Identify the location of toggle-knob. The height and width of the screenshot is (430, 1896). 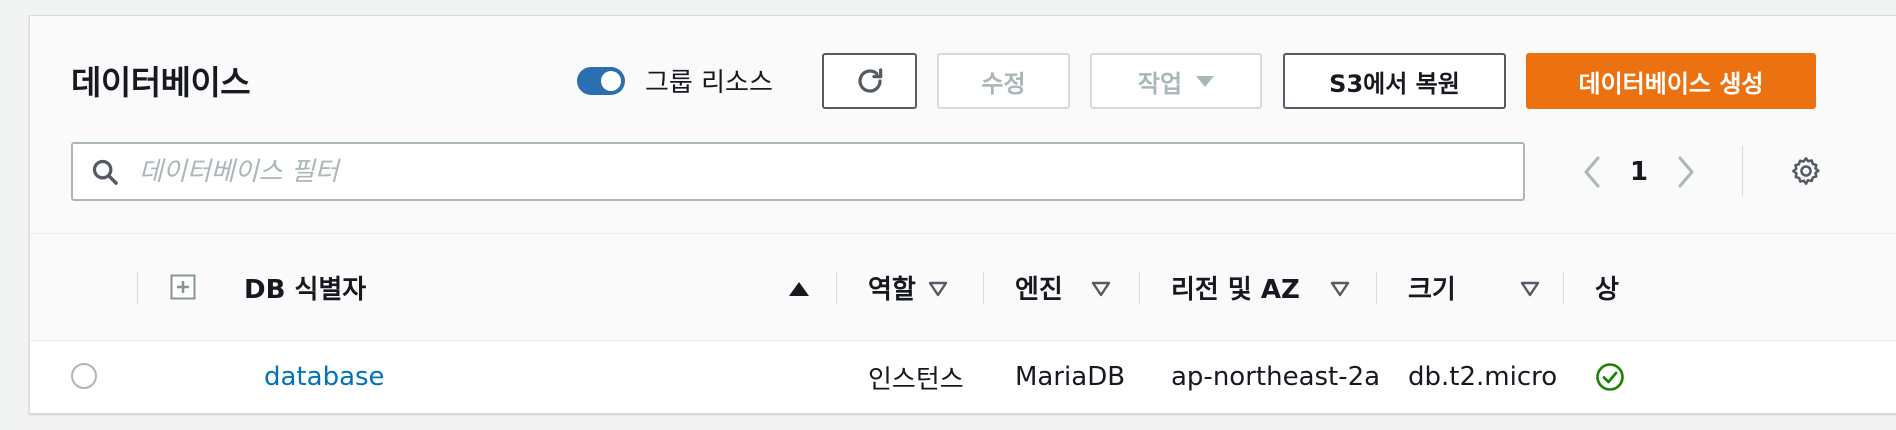
(611, 80).